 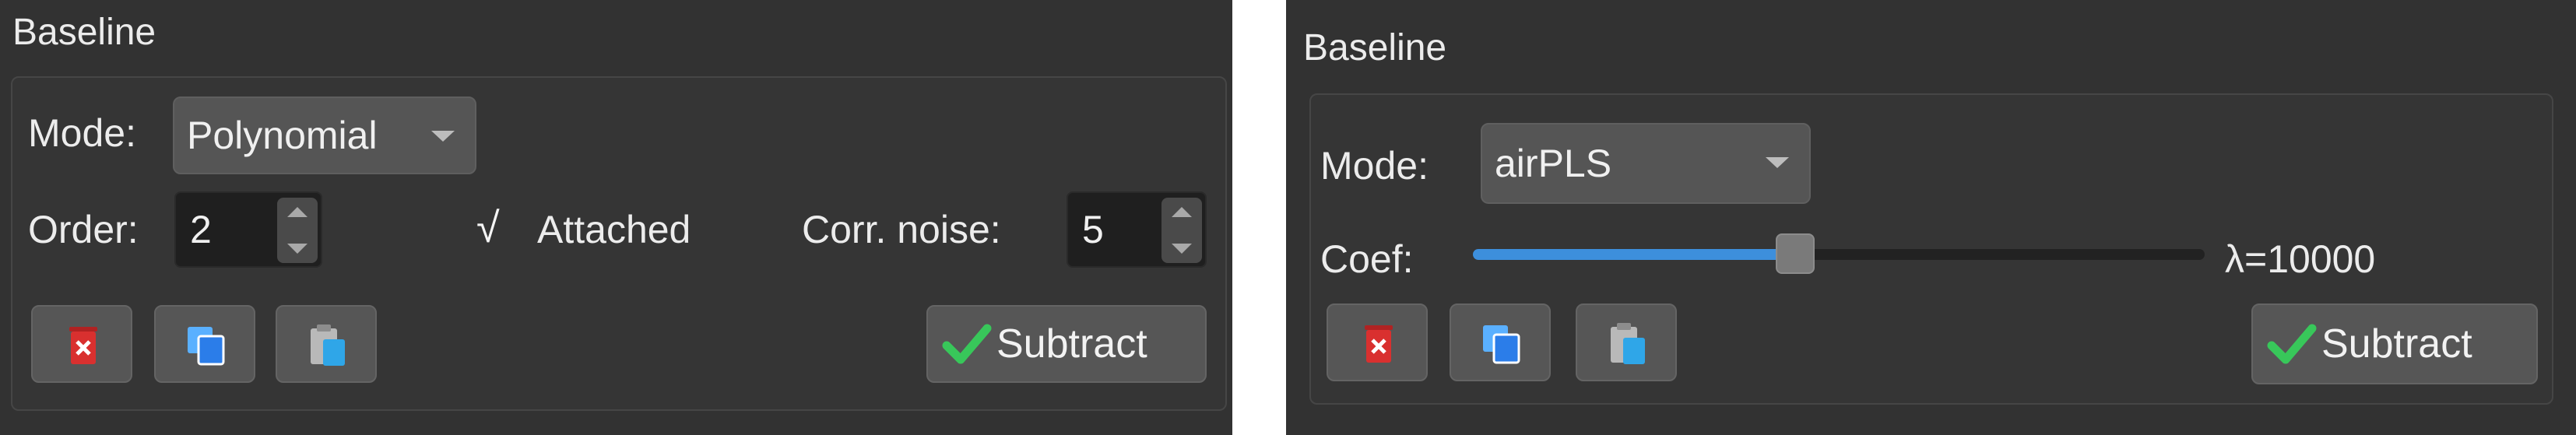 I want to click on attached-label: Attached, so click(x=614, y=230).